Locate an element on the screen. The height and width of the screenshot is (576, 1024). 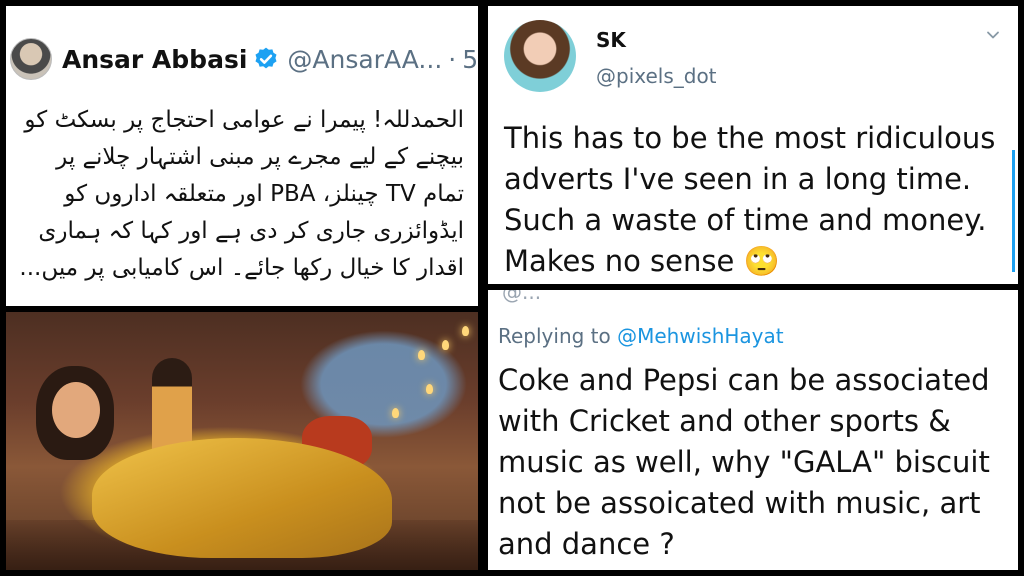
mention-link: @MehwishHayat is located at coordinates (700, 336).